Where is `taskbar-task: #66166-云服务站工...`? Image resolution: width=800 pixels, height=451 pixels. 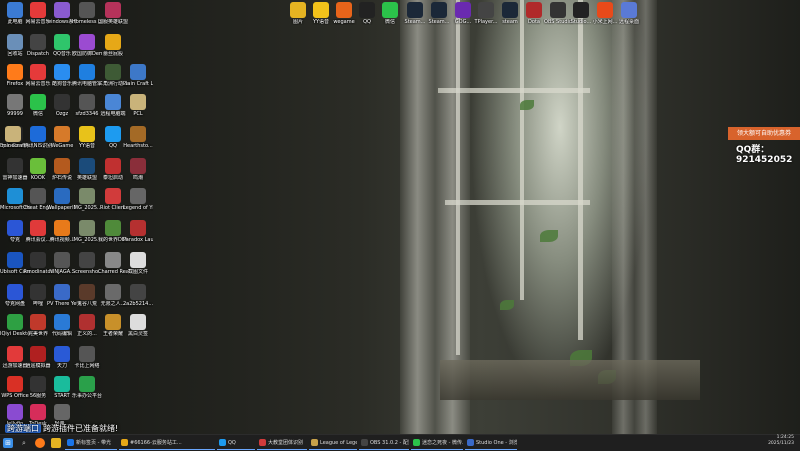
taskbar-task: #66166-云服务站工... is located at coordinates (167, 443).